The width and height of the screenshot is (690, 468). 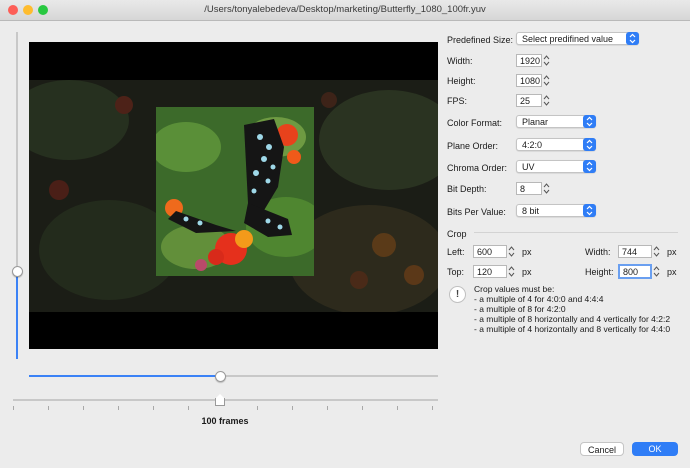 I want to click on crop-width-field: 744, so click(x=635, y=251).